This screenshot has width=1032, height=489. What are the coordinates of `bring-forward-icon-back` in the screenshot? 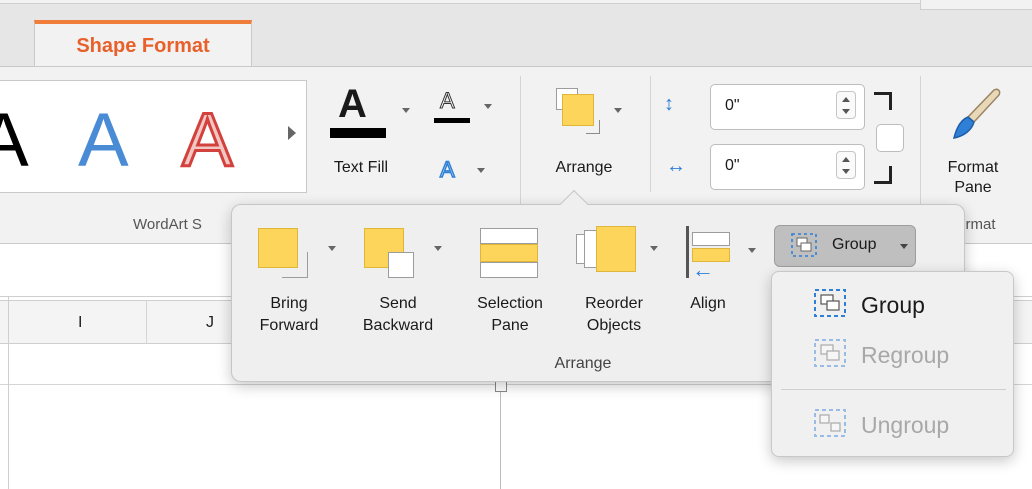 It's located at (295, 265).